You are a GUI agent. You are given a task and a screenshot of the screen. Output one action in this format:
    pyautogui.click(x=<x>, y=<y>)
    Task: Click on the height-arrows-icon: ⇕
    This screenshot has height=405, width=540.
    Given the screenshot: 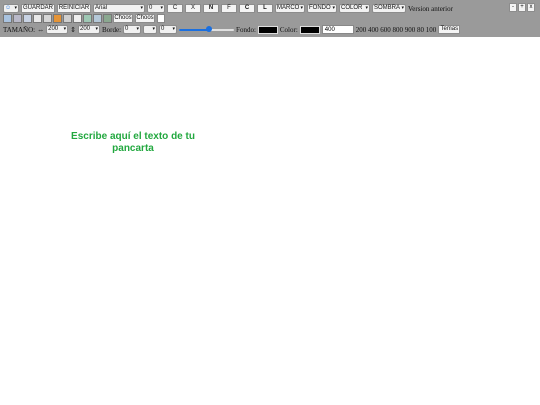 What is the action you would take?
    pyautogui.click(x=73, y=29)
    